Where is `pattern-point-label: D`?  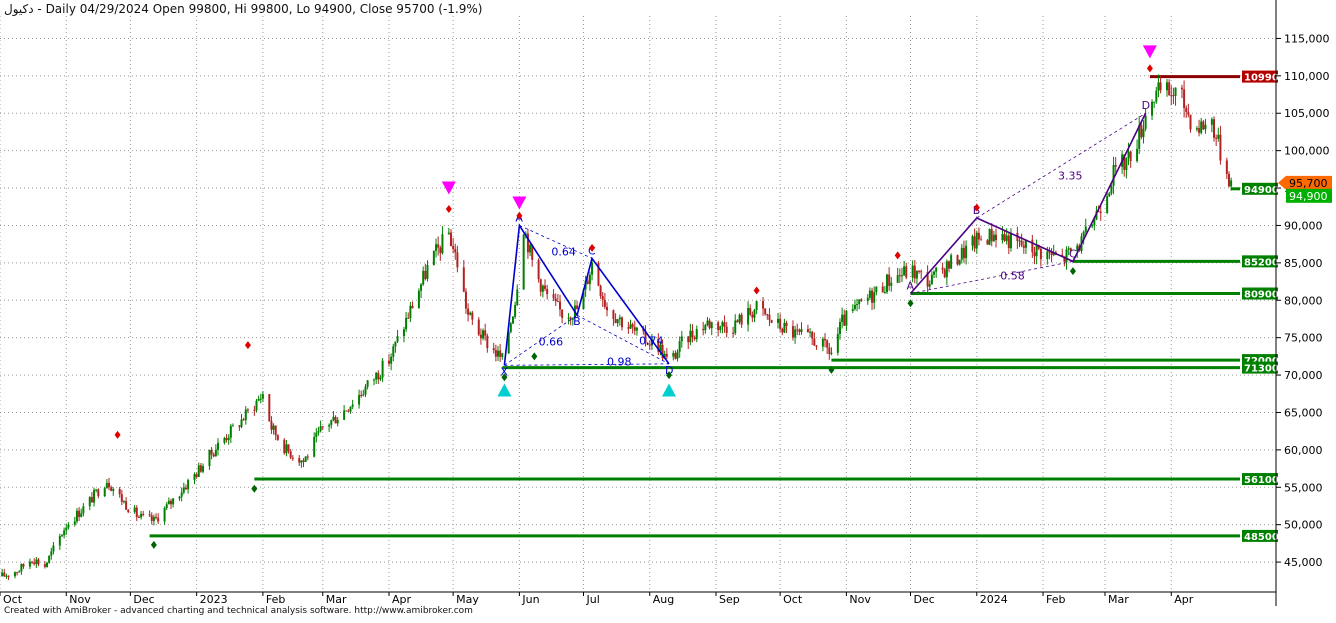 pattern-point-label: D is located at coordinates (1146, 105).